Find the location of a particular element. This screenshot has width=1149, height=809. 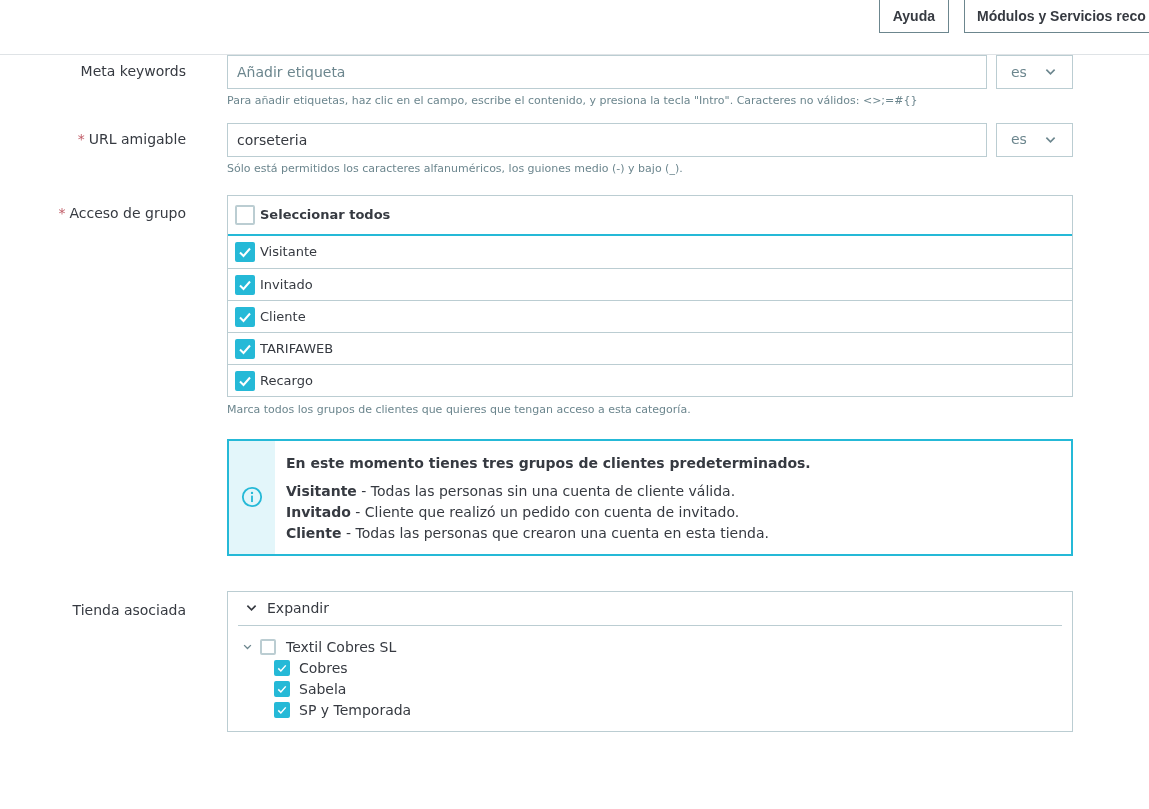

field-label: Acceso de grupo is located at coordinates (127, 213).